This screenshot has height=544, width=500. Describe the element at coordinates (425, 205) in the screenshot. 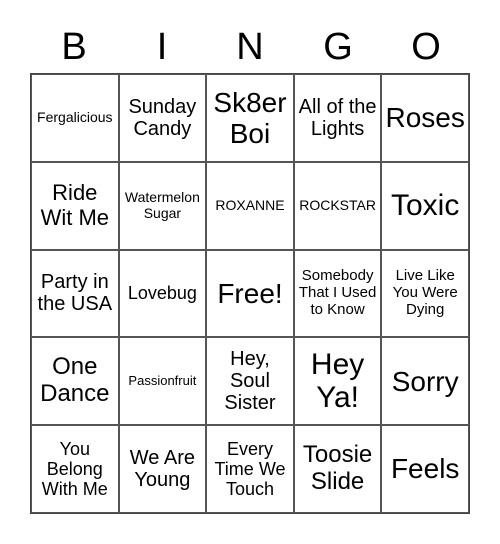

I see `bingo-cell: Toxic` at that location.